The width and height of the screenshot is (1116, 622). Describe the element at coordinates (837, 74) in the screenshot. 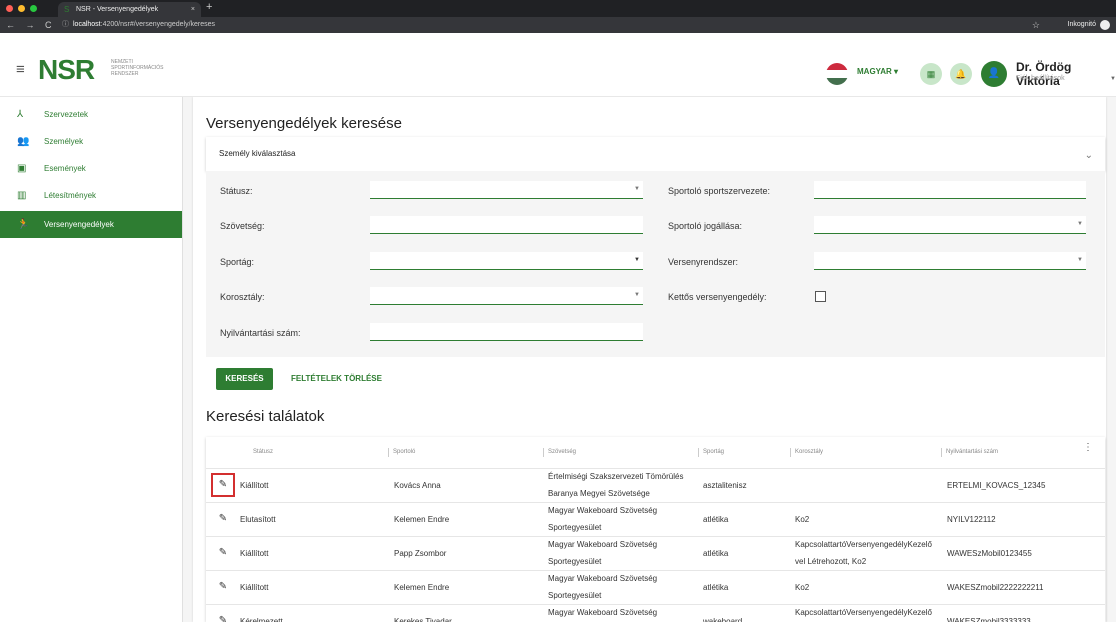

I see `hungarian-flag-icon` at that location.